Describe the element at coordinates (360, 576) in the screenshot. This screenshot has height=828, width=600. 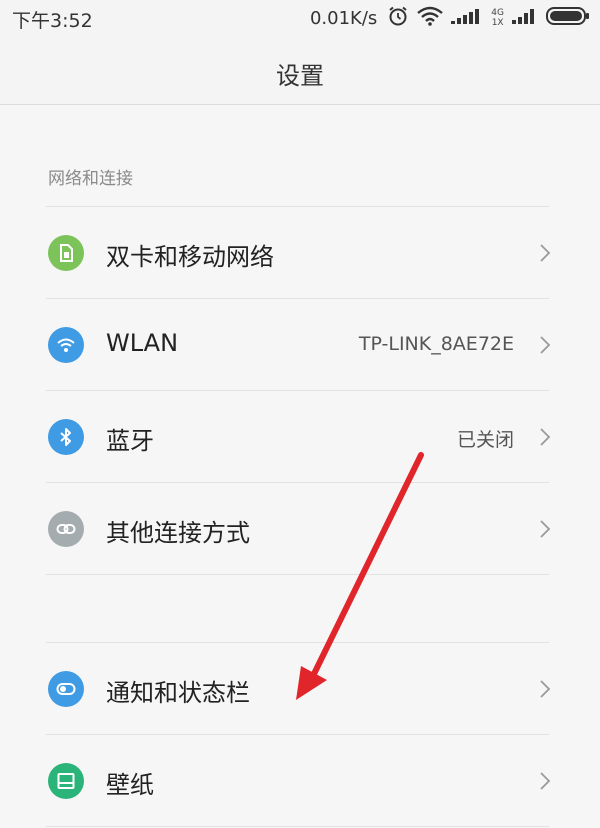
I see `annotation-arrow-icon` at that location.